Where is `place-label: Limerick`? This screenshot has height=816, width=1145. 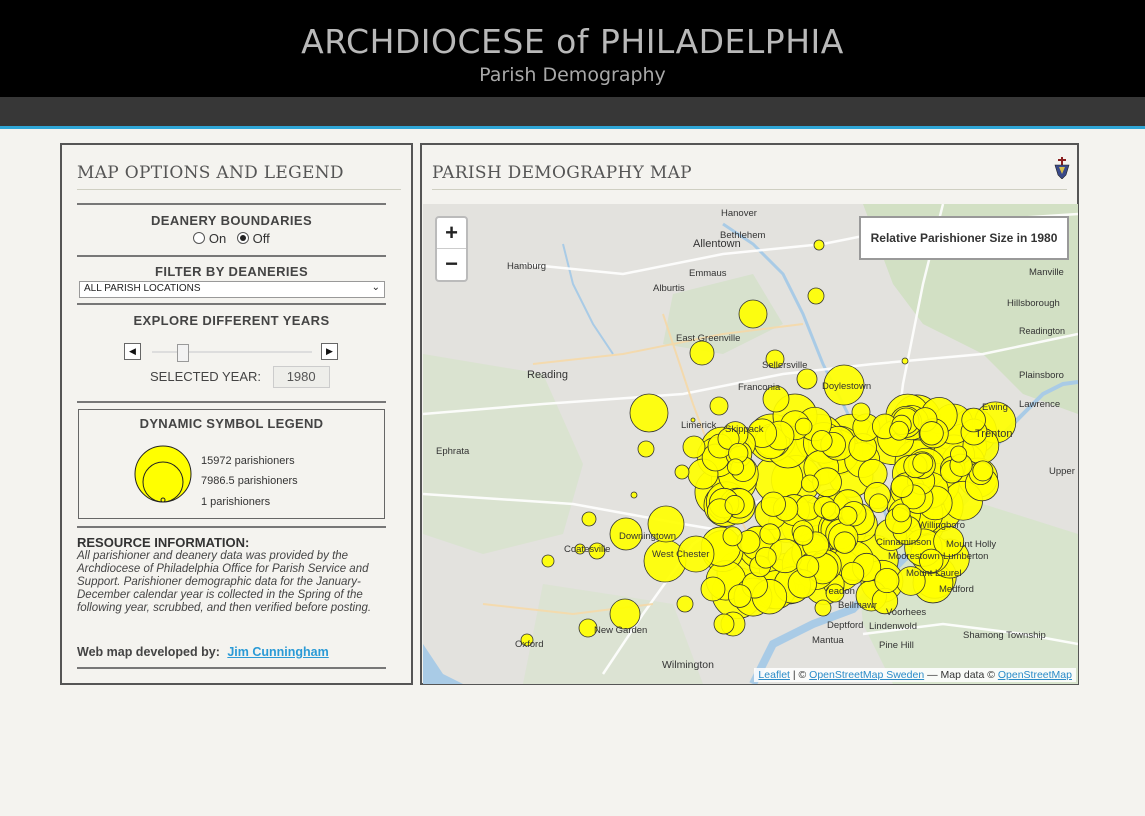
place-label: Limerick is located at coordinates (699, 425).